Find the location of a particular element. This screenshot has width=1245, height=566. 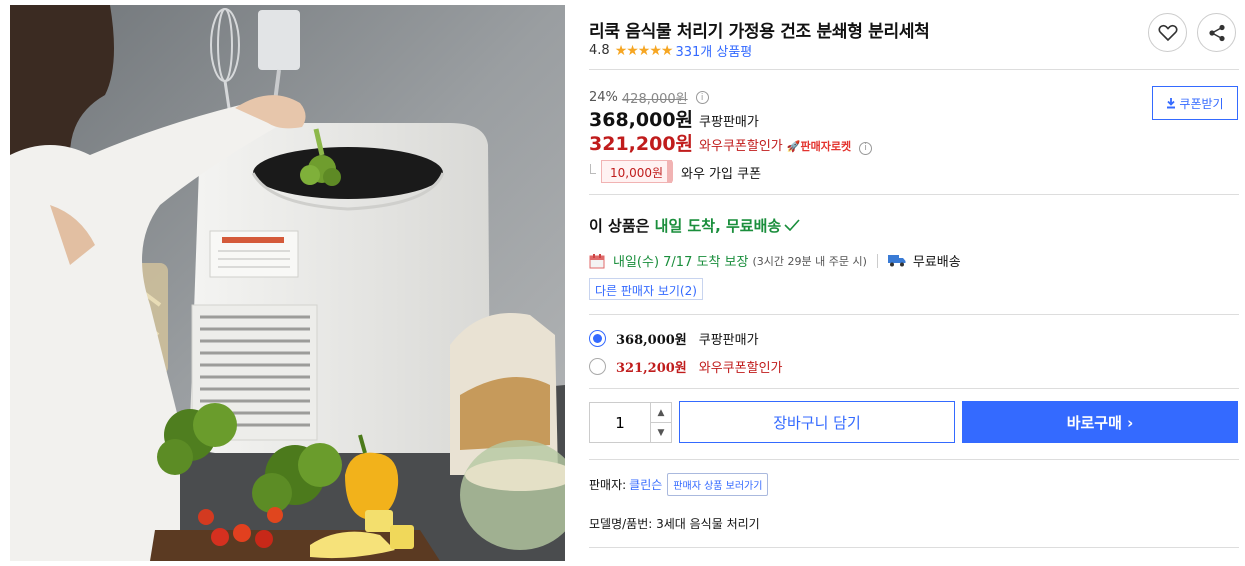

price-option-sale: 368,000원 쿠팡판매가 is located at coordinates (674, 338).